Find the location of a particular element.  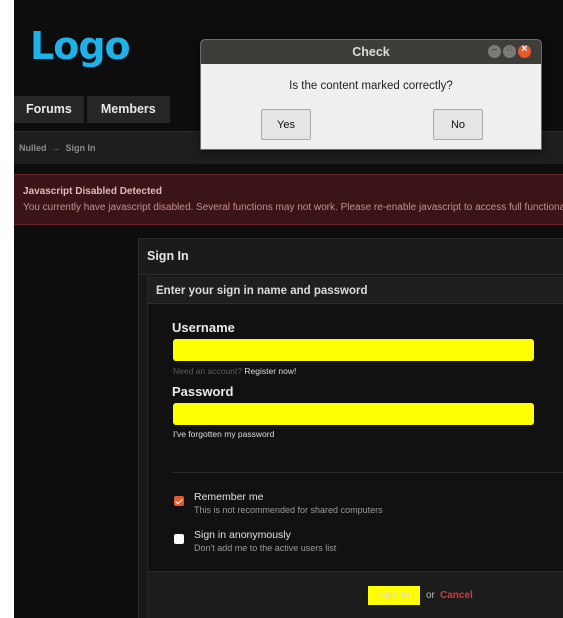

site-logo: Logo is located at coordinates (80, 46).